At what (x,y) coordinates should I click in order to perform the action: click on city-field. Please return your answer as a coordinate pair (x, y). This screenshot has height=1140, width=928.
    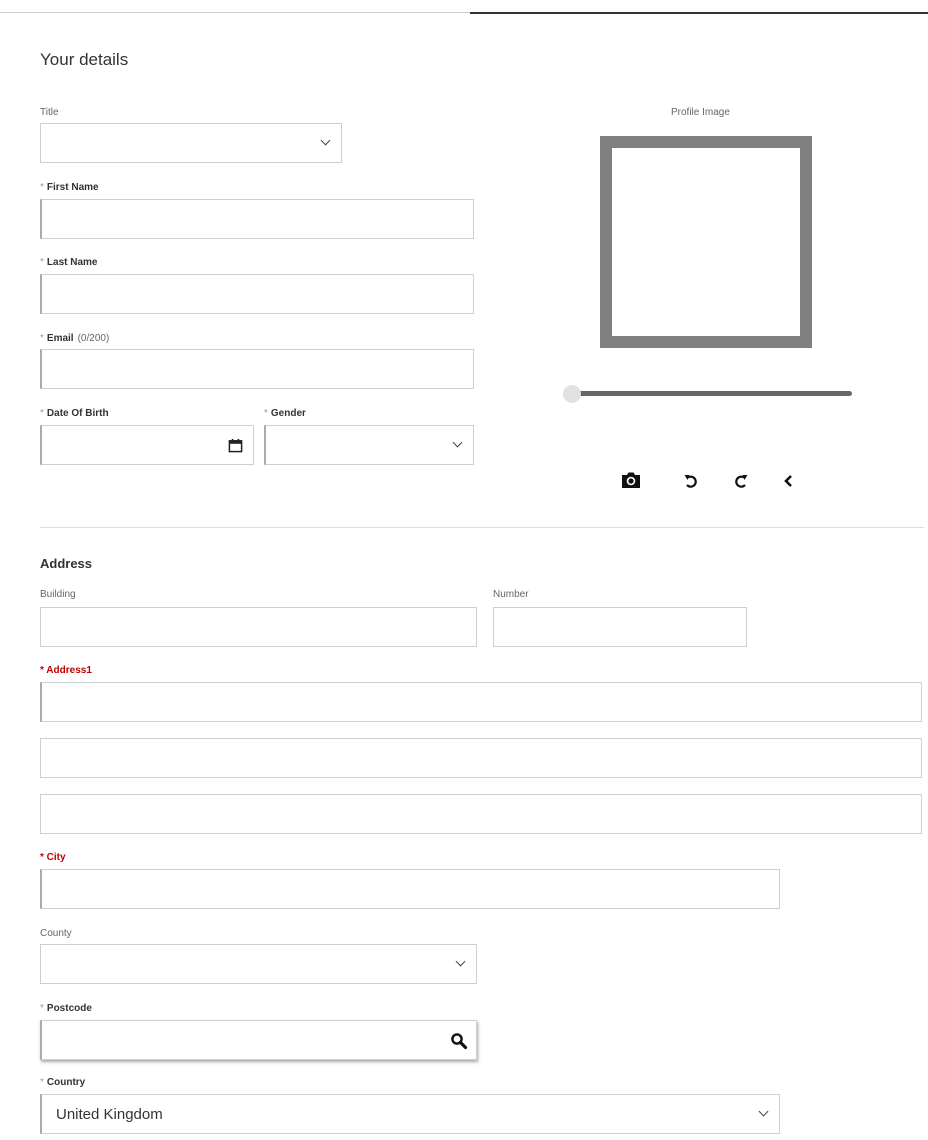
    Looking at the image, I should click on (410, 889).